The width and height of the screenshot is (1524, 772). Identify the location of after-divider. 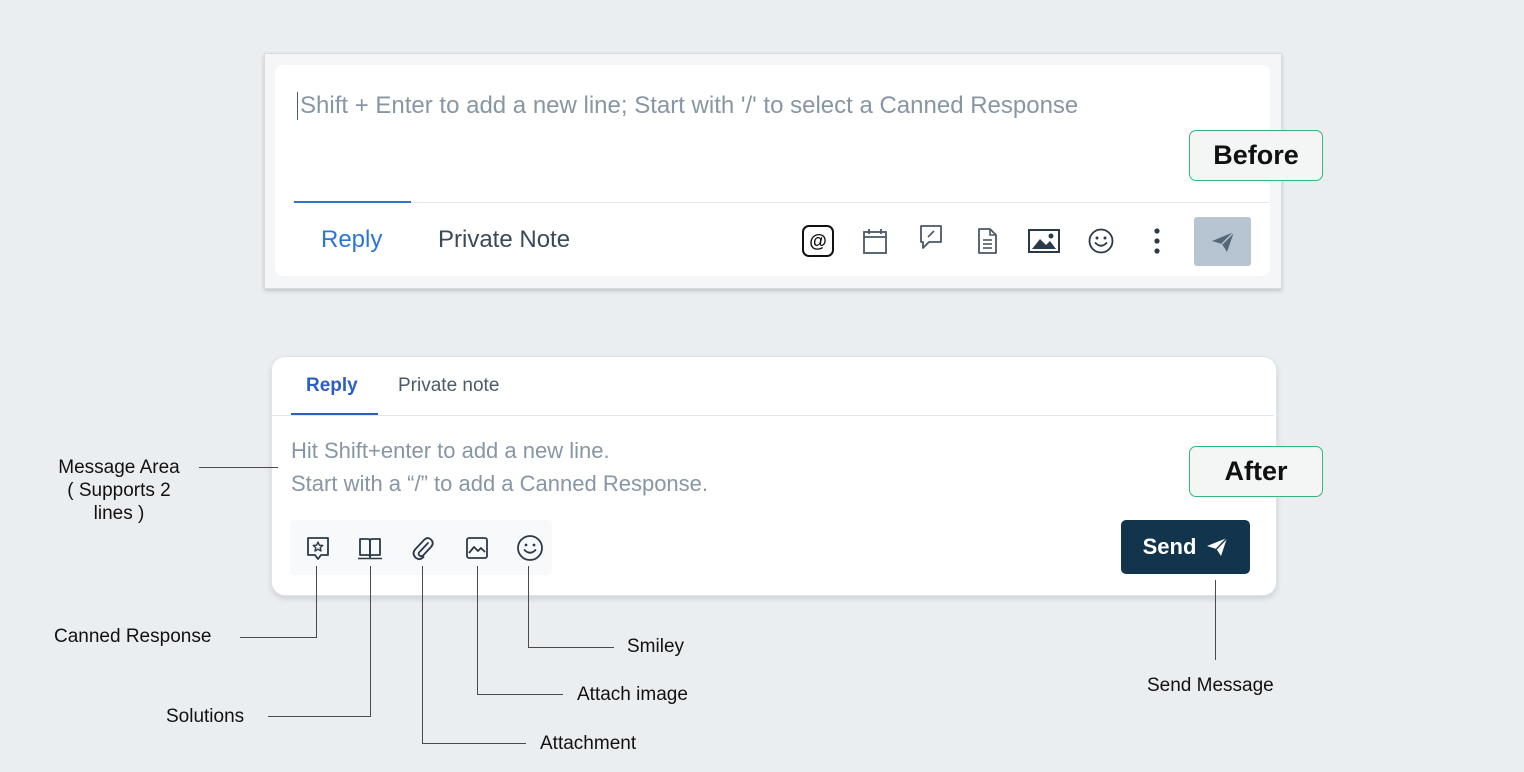
(773, 415).